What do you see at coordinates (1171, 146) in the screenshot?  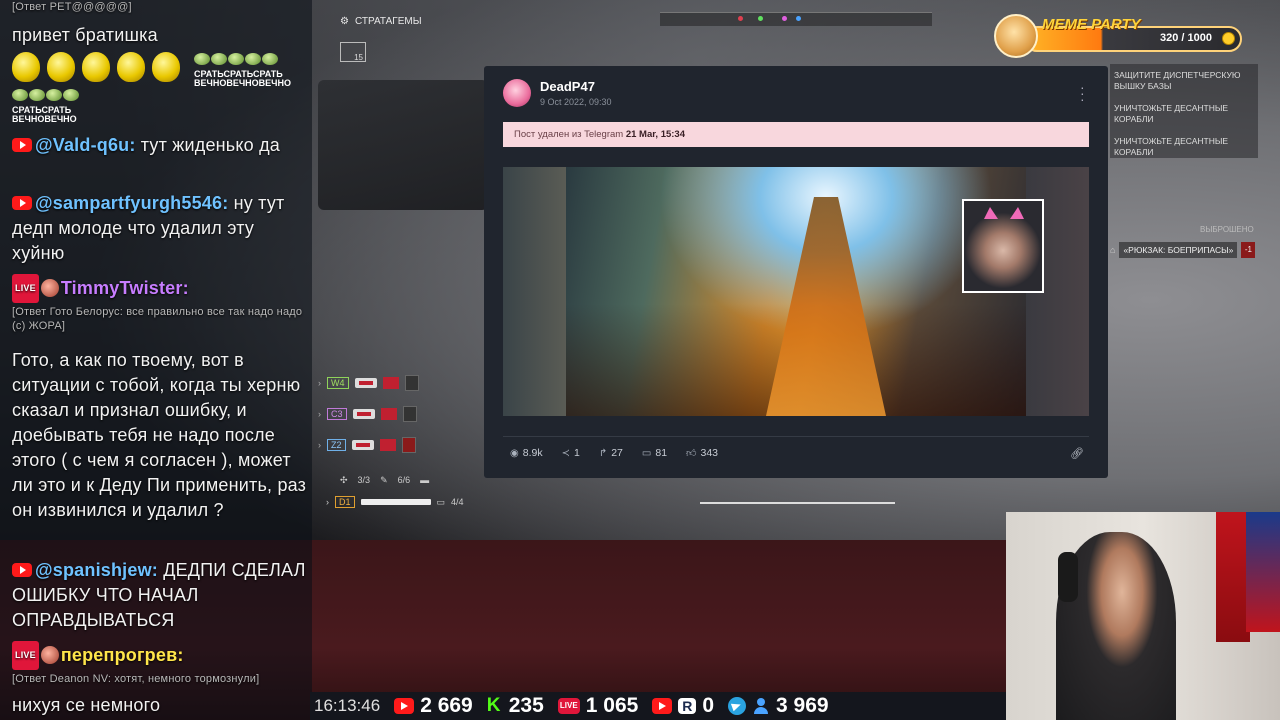 I see `objective-item: УНИЧТОЖЬТЕ ДЕСАНТНЫЕ КОРАБЛИ` at bounding box center [1171, 146].